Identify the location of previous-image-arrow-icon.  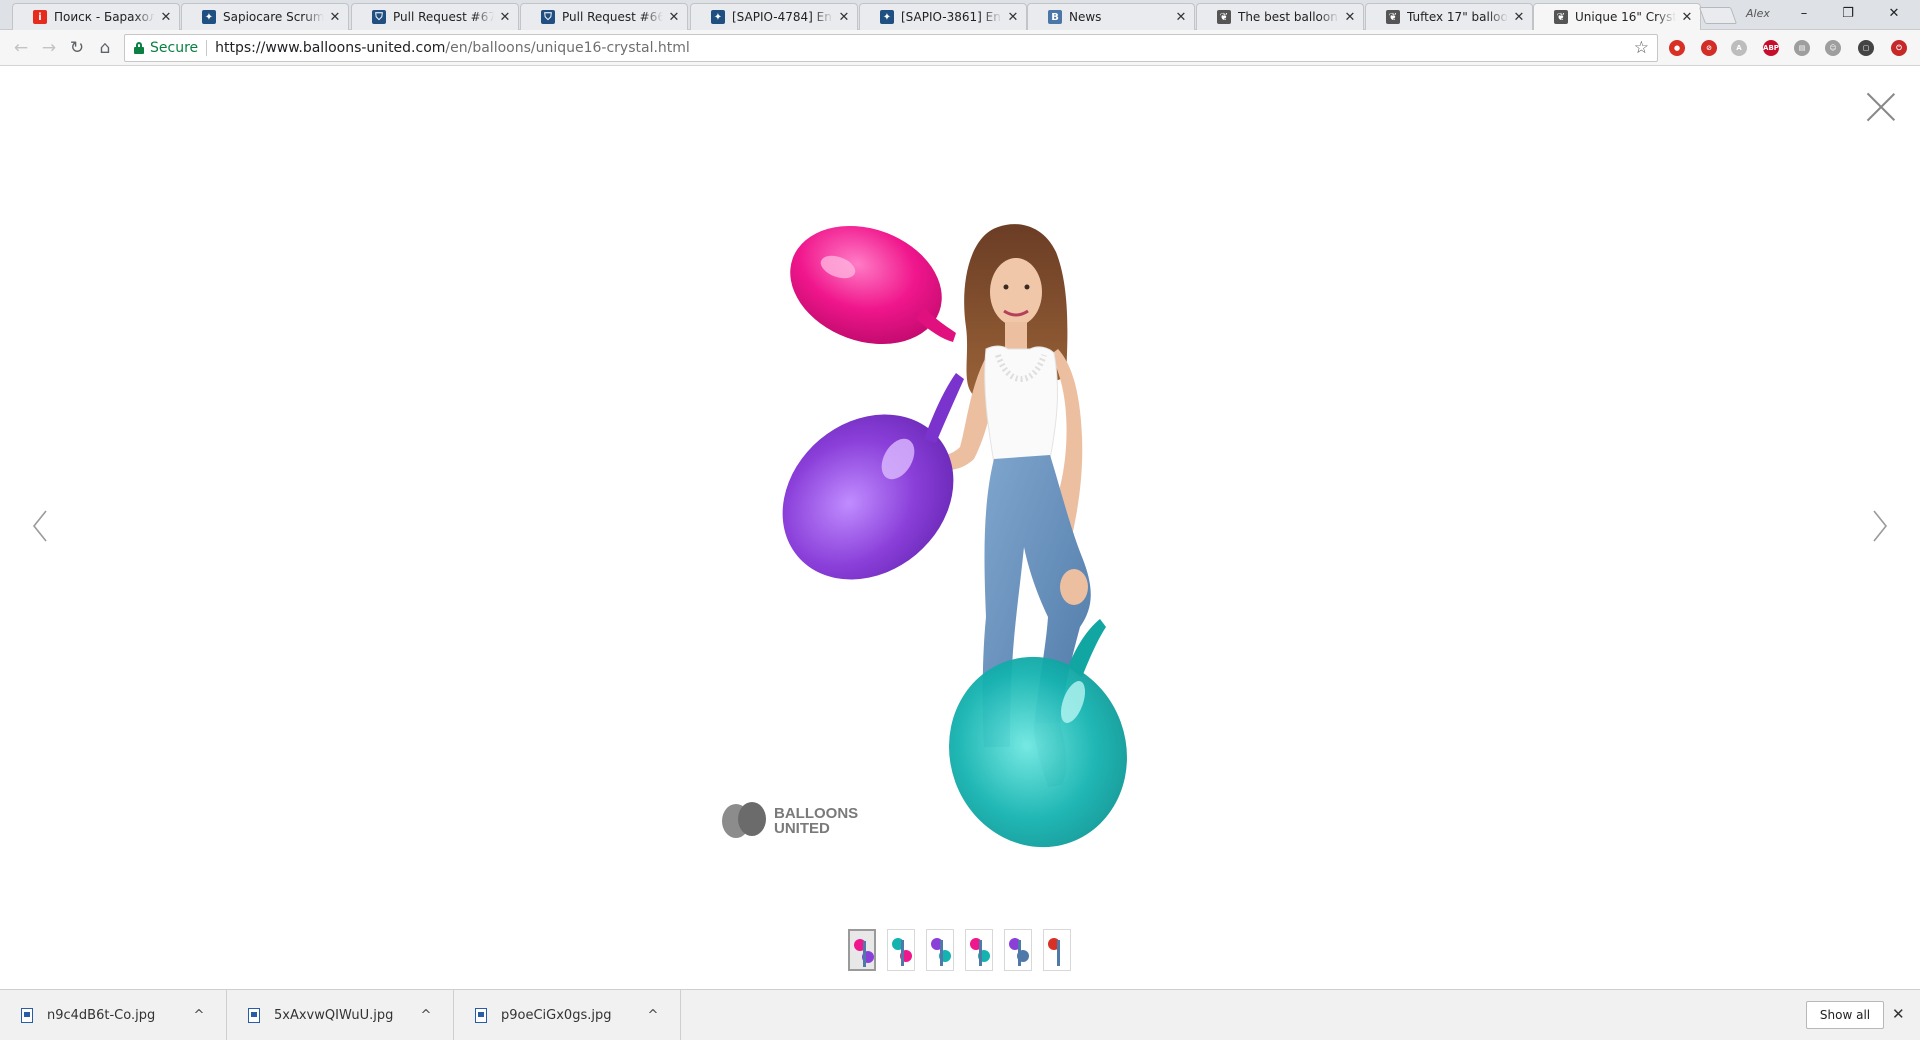
(40, 526).